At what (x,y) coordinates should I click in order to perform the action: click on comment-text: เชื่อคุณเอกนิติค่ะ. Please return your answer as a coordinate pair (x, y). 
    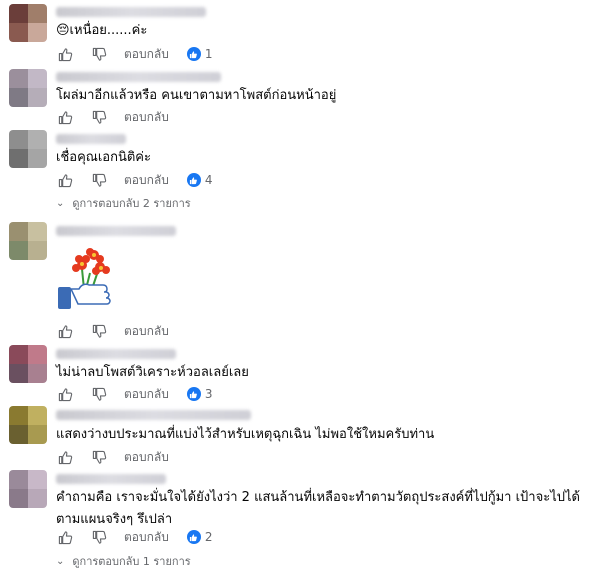
    Looking at the image, I should click on (103, 157).